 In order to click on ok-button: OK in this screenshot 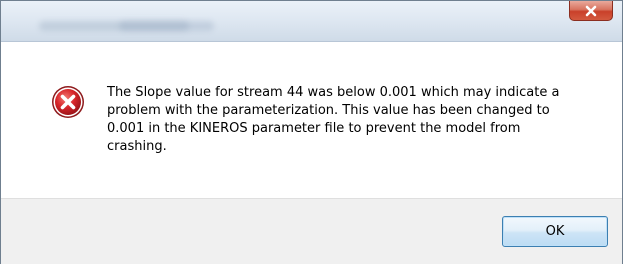, I will do `click(555, 231)`.